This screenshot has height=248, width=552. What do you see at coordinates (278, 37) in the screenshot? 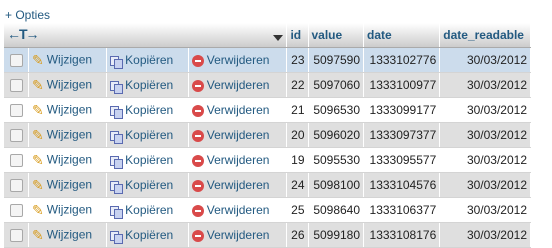
I see `sort-dropdown-icon` at bounding box center [278, 37].